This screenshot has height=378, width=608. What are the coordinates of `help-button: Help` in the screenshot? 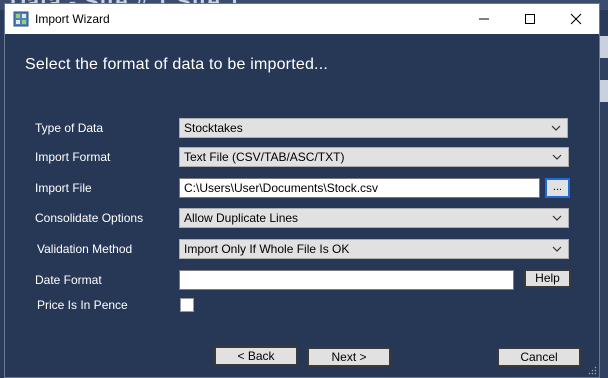 It's located at (547, 278).